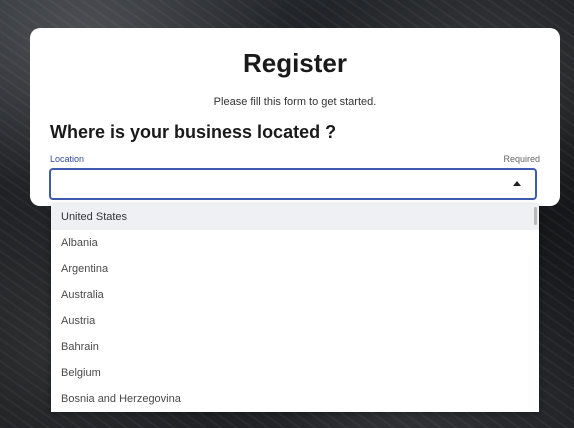 The height and width of the screenshot is (428, 574). I want to click on option-bahrain: Bahrain, so click(295, 347).